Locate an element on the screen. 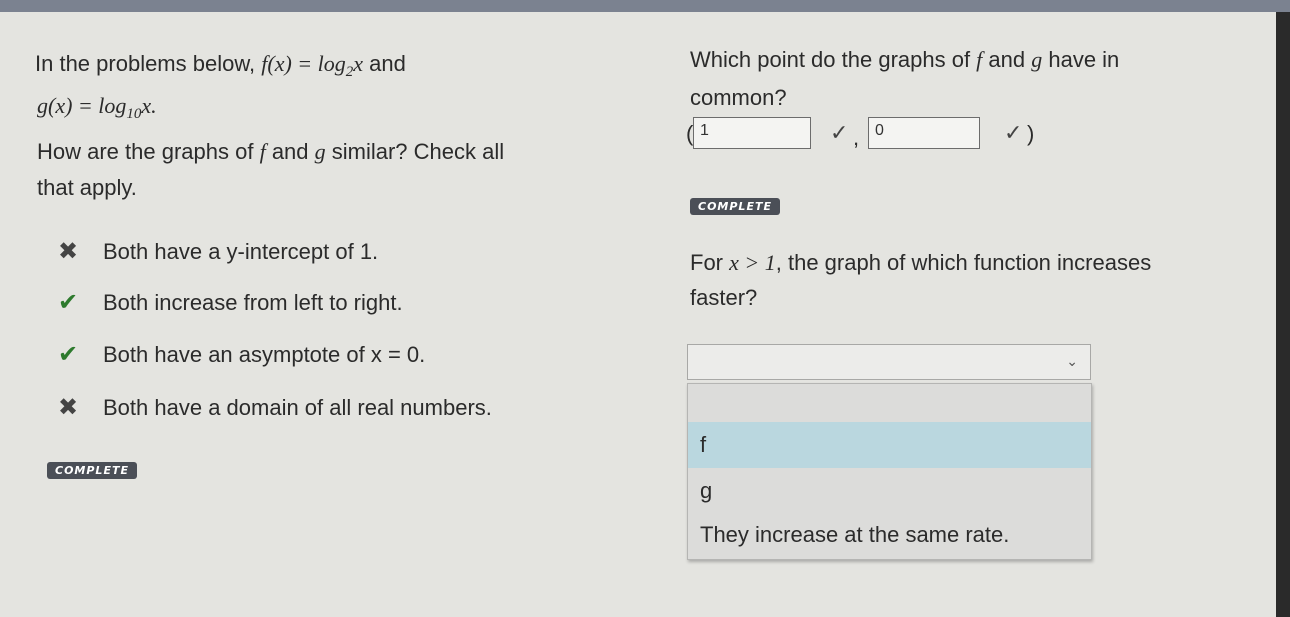 The width and height of the screenshot is (1290, 617). question-increase-faster-line2: faster? is located at coordinates (724, 297).